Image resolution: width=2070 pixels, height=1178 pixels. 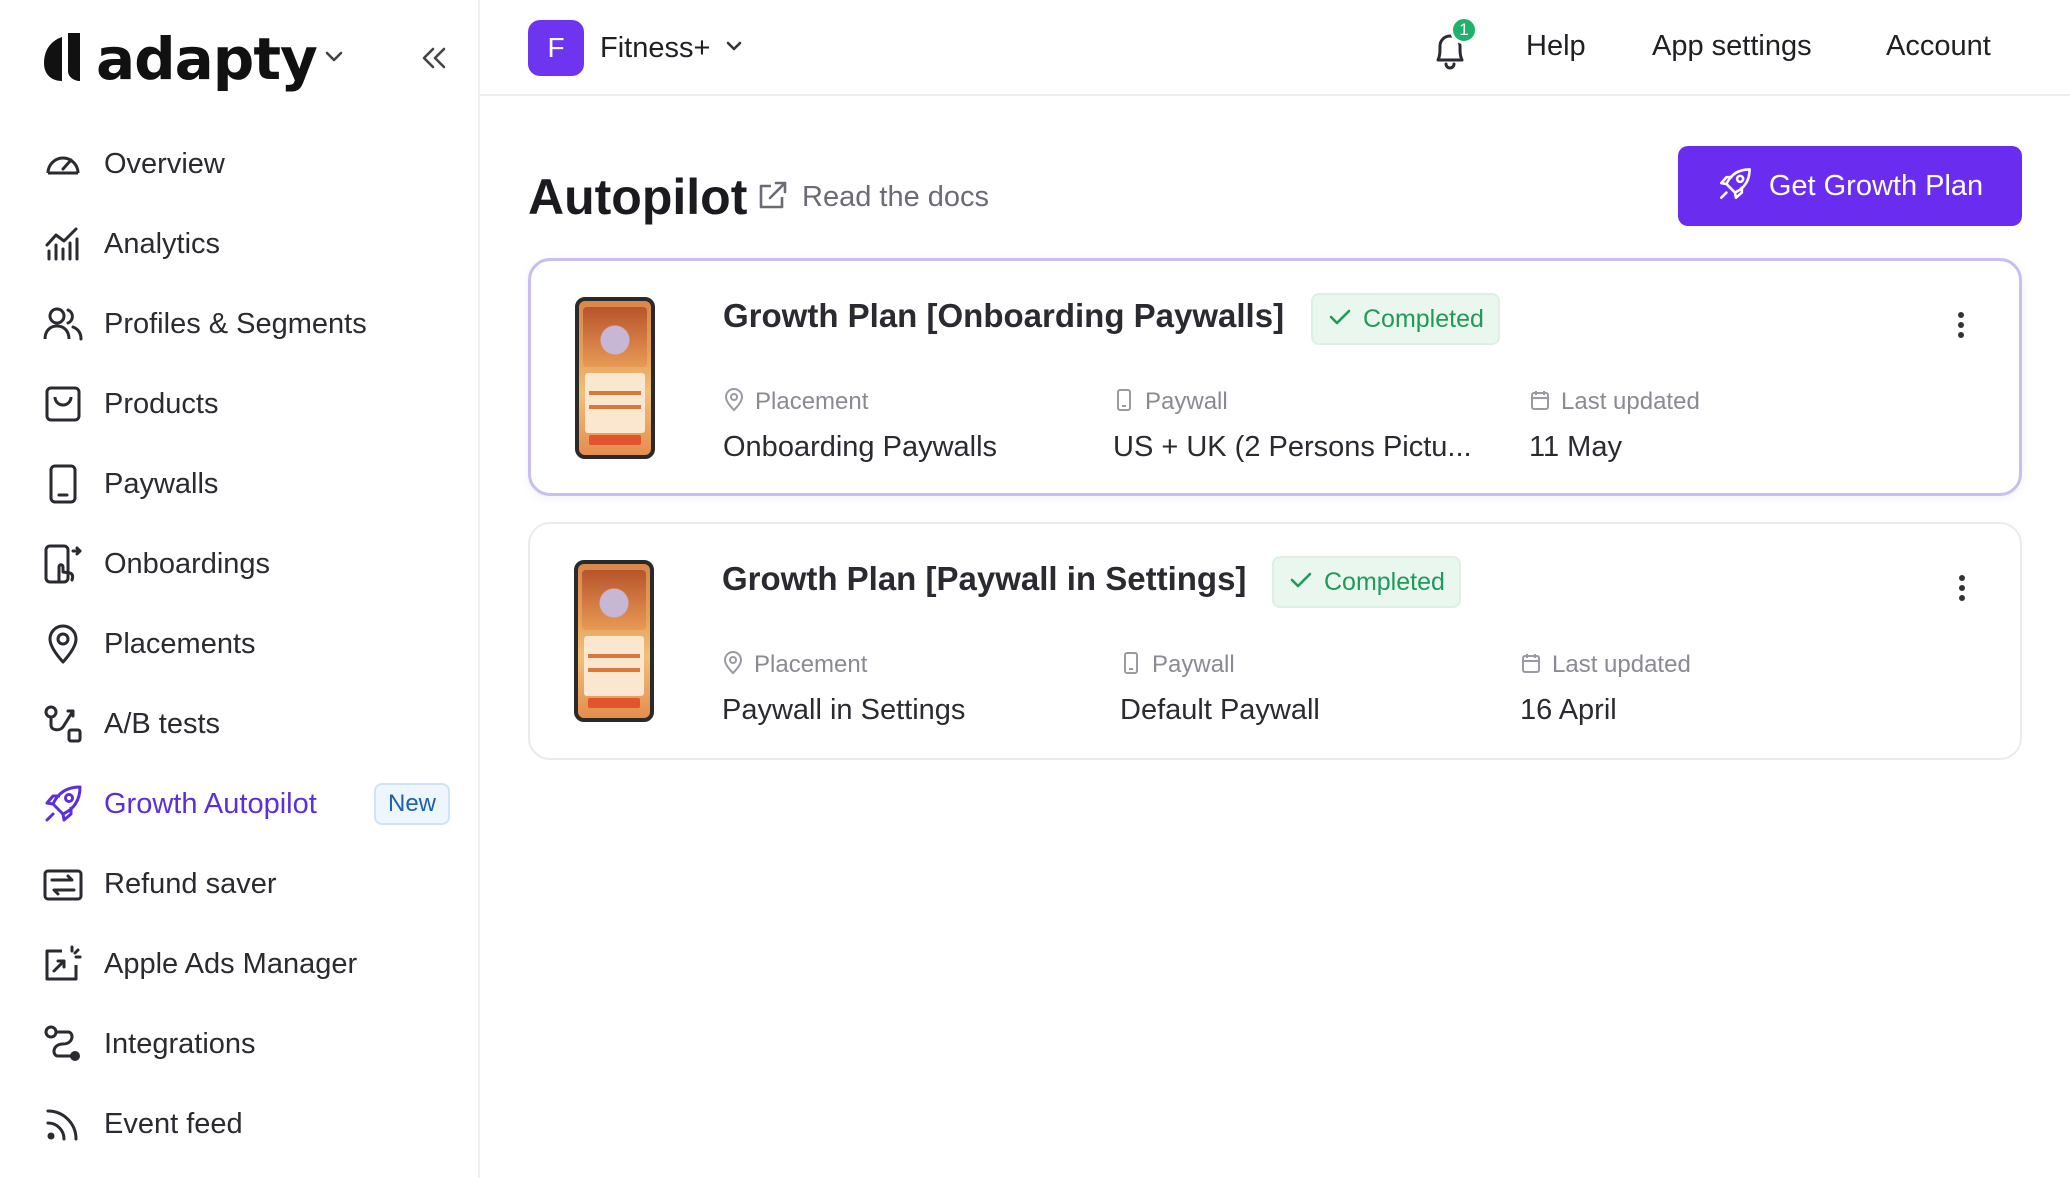 I want to click on bag-icon, so click(x=63, y=404).